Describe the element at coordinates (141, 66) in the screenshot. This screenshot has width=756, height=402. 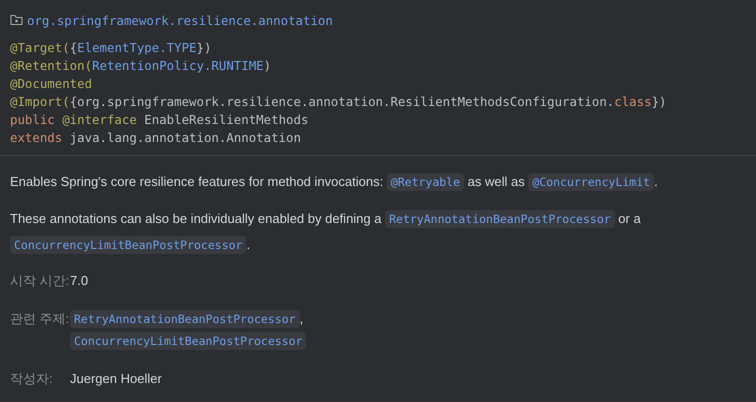
I see `code-line: @Retention(RetentionPolicy.RUNTIME)` at that location.